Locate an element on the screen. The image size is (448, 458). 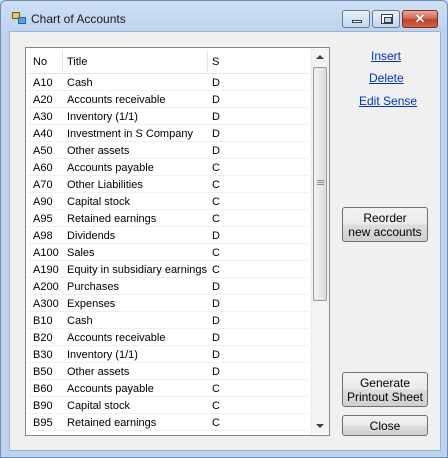
cell-title: Expenses is located at coordinates (91, 304).